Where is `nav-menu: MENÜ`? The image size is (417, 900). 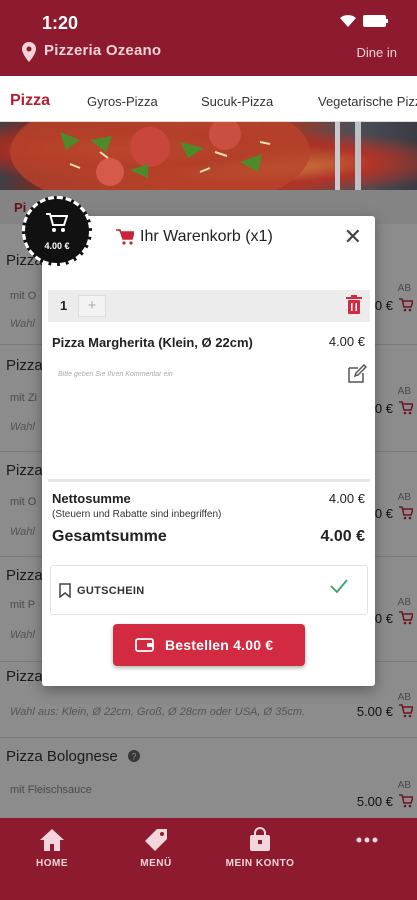 nav-menu: MENÜ is located at coordinates (156, 847).